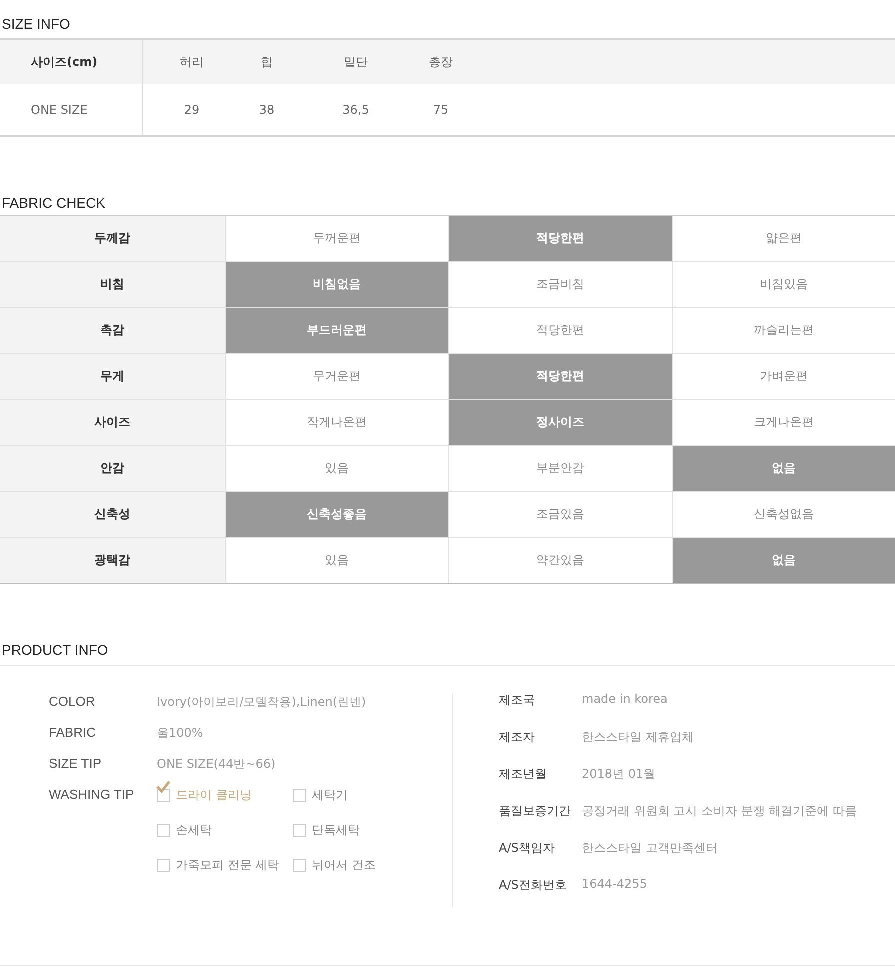 The image size is (895, 971). I want to click on info-value: Ivory(아이보리/모델착용),Linen(린넨), so click(261, 702).